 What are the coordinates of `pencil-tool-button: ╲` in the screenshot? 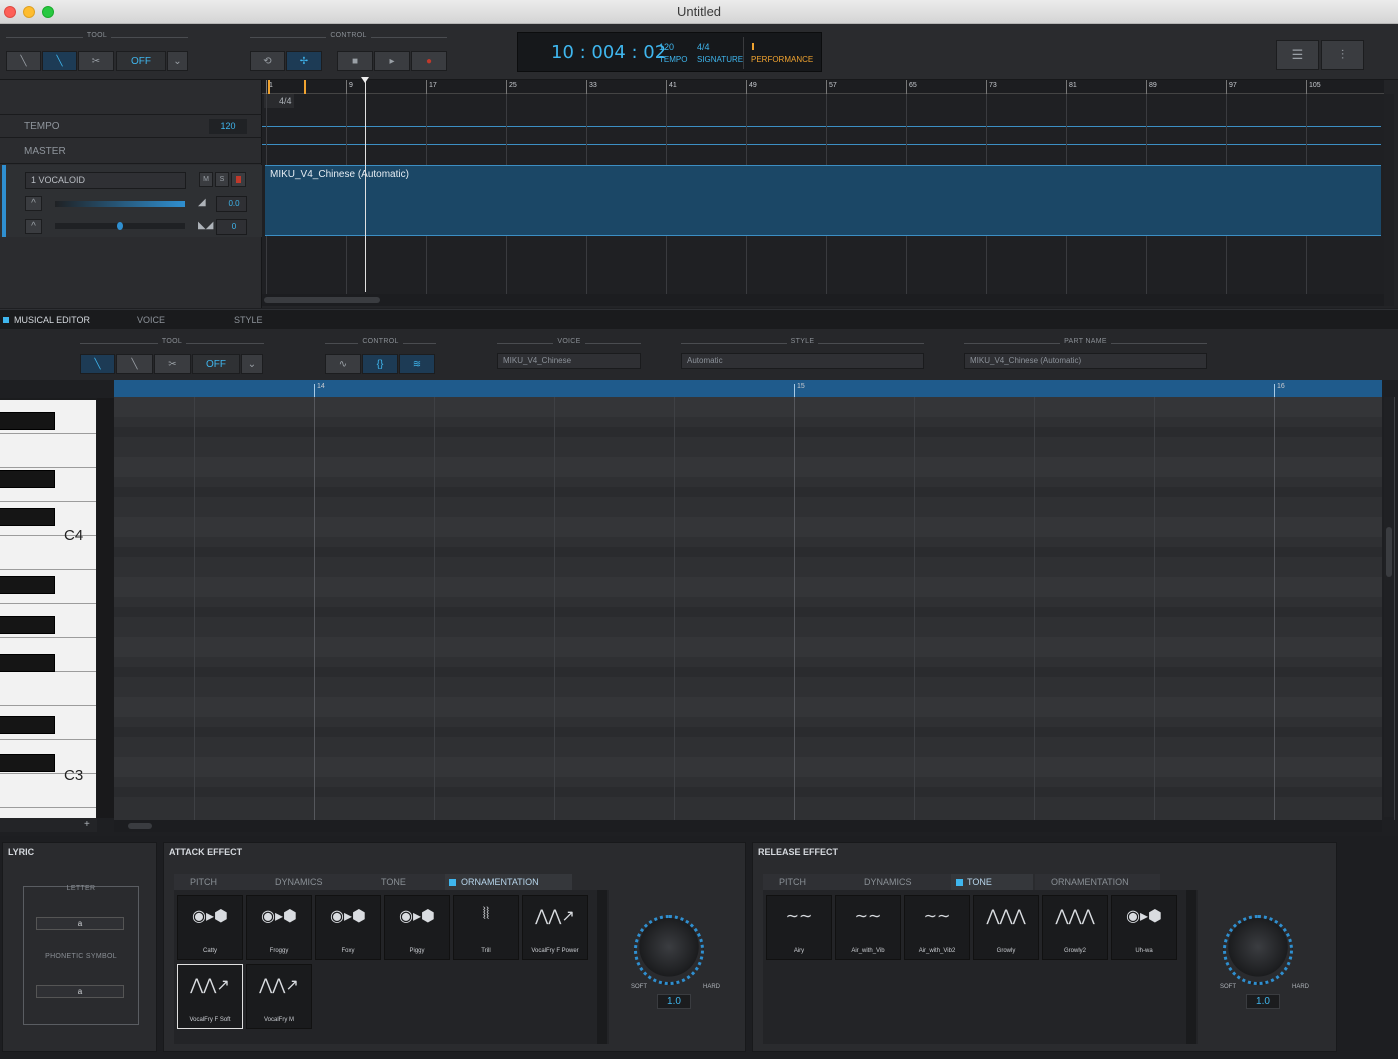 It's located at (59, 61).